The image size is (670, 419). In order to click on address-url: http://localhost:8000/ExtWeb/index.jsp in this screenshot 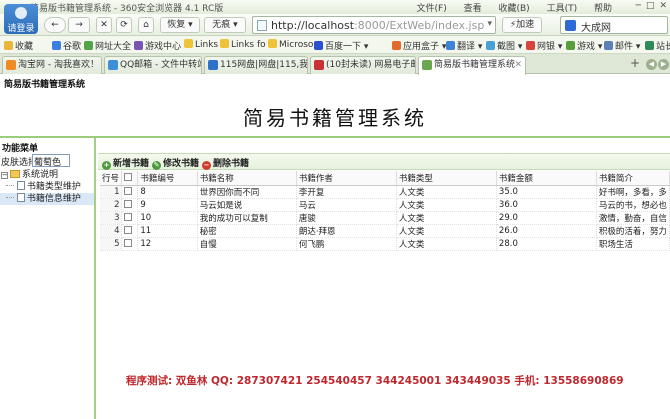, I will do `click(377, 25)`.